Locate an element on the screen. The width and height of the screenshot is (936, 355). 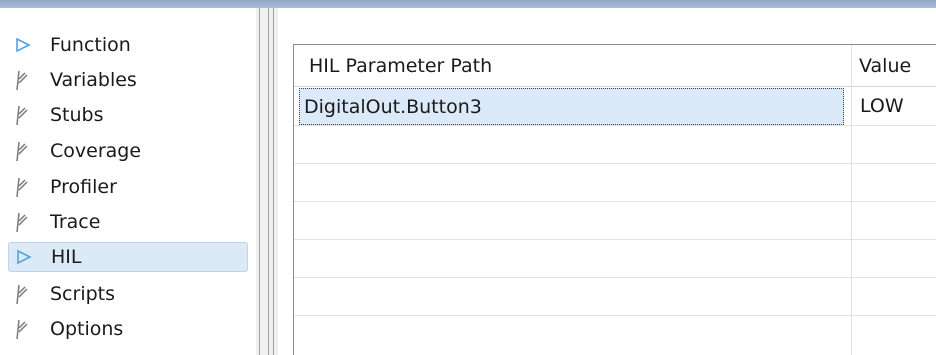
sidebar-item-label: Profiler is located at coordinates (83, 187).